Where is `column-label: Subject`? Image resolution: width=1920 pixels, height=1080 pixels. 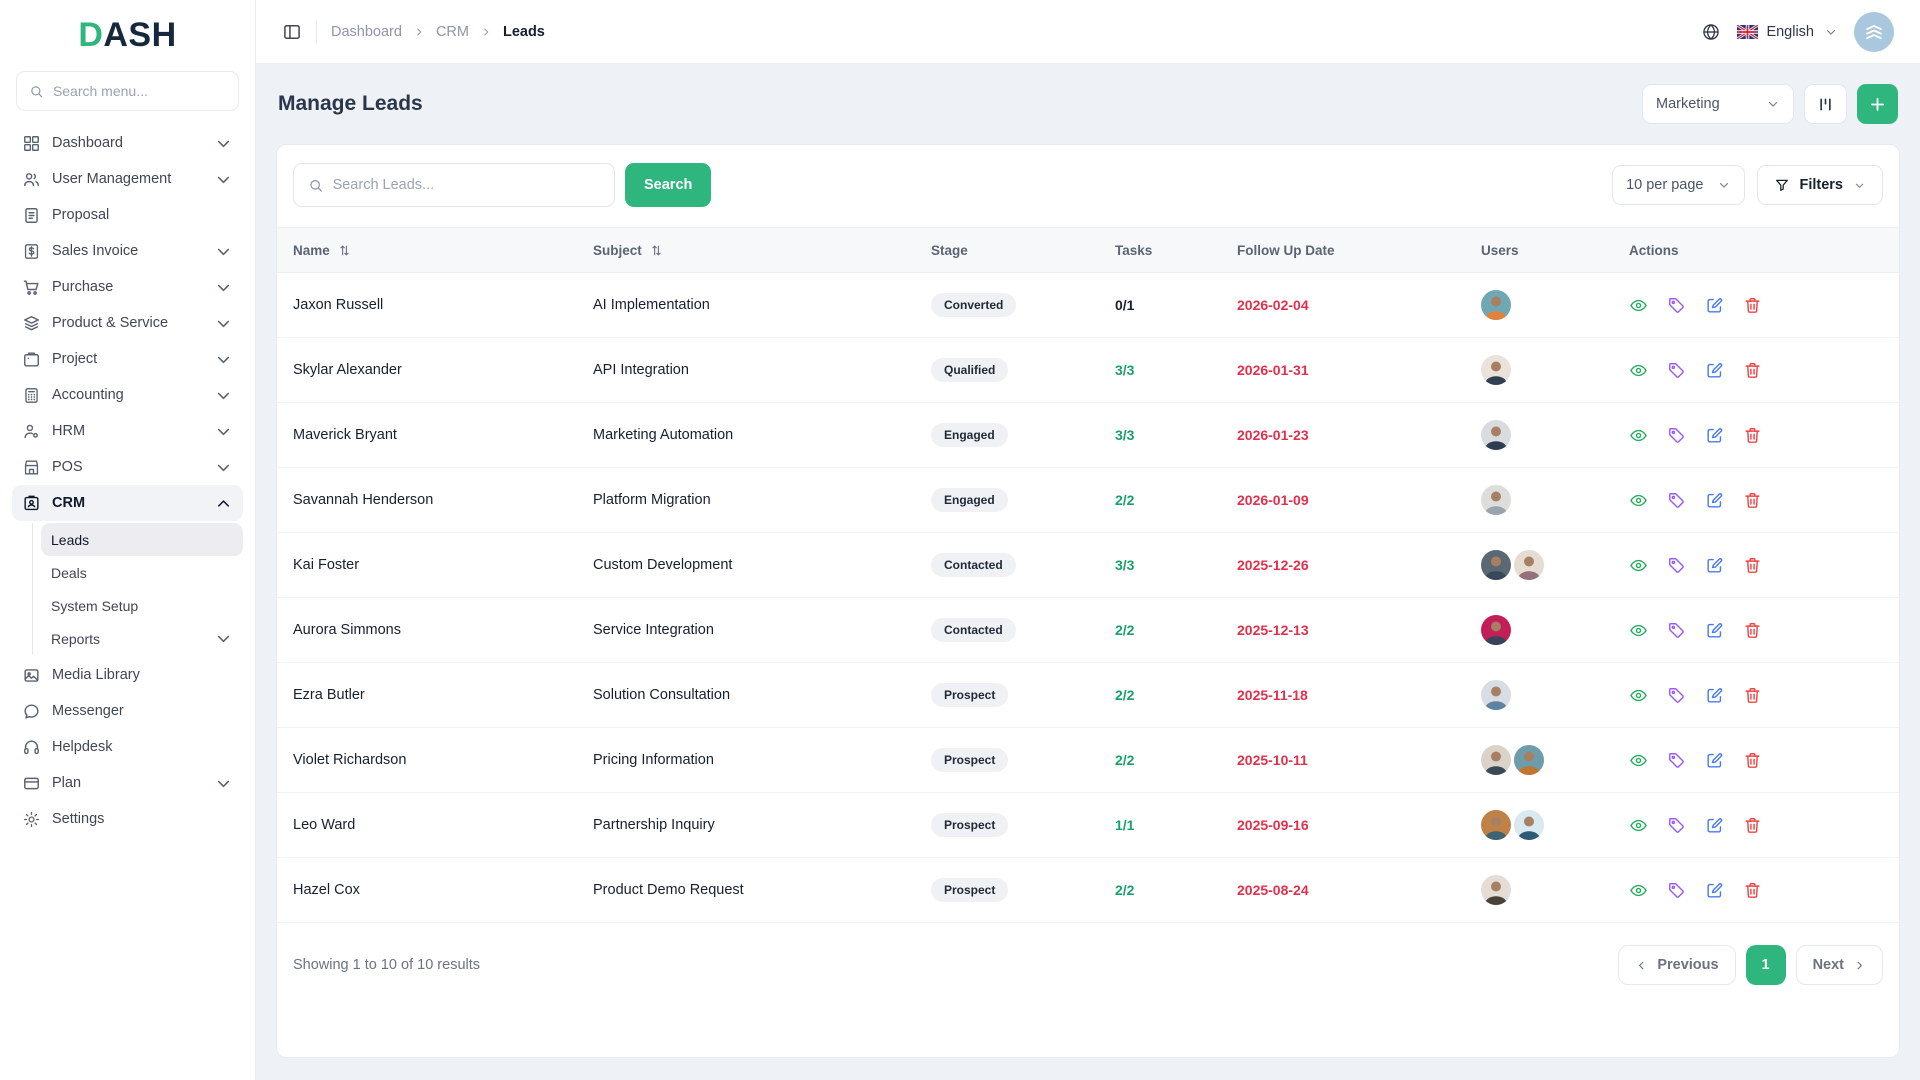
column-label: Subject is located at coordinates (617, 250).